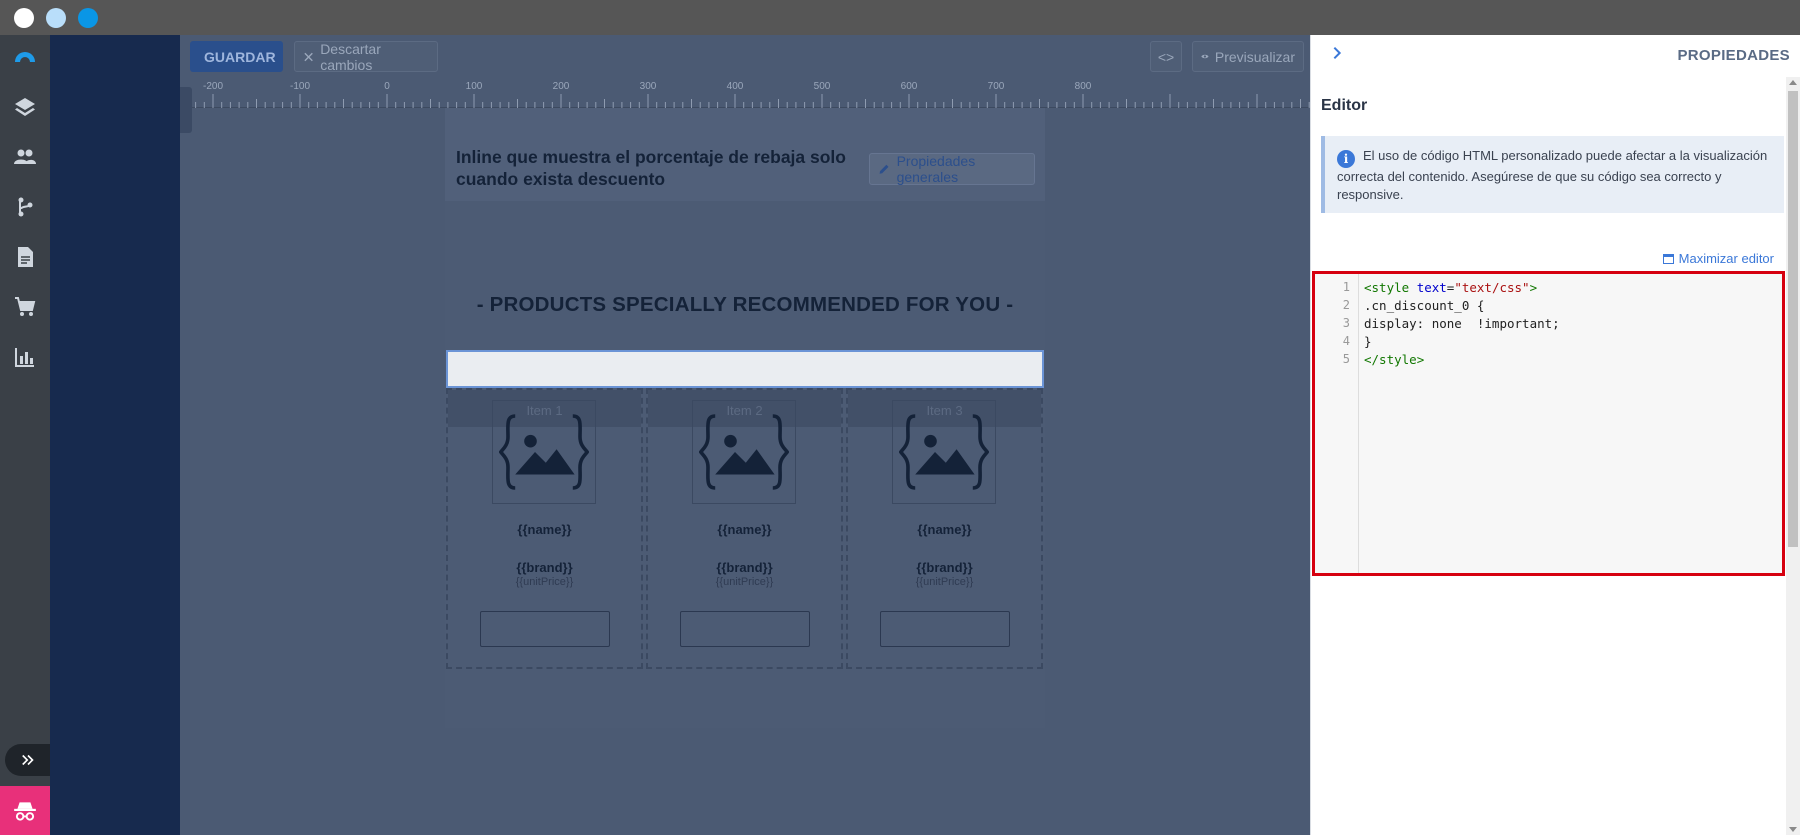 Image resolution: width=1800 pixels, height=835 pixels. What do you see at coordinates (1337, 423) in the screenshot?
I see `line-number-gutter: 1 2 3 4 5` at bounding box center [1337, 423].